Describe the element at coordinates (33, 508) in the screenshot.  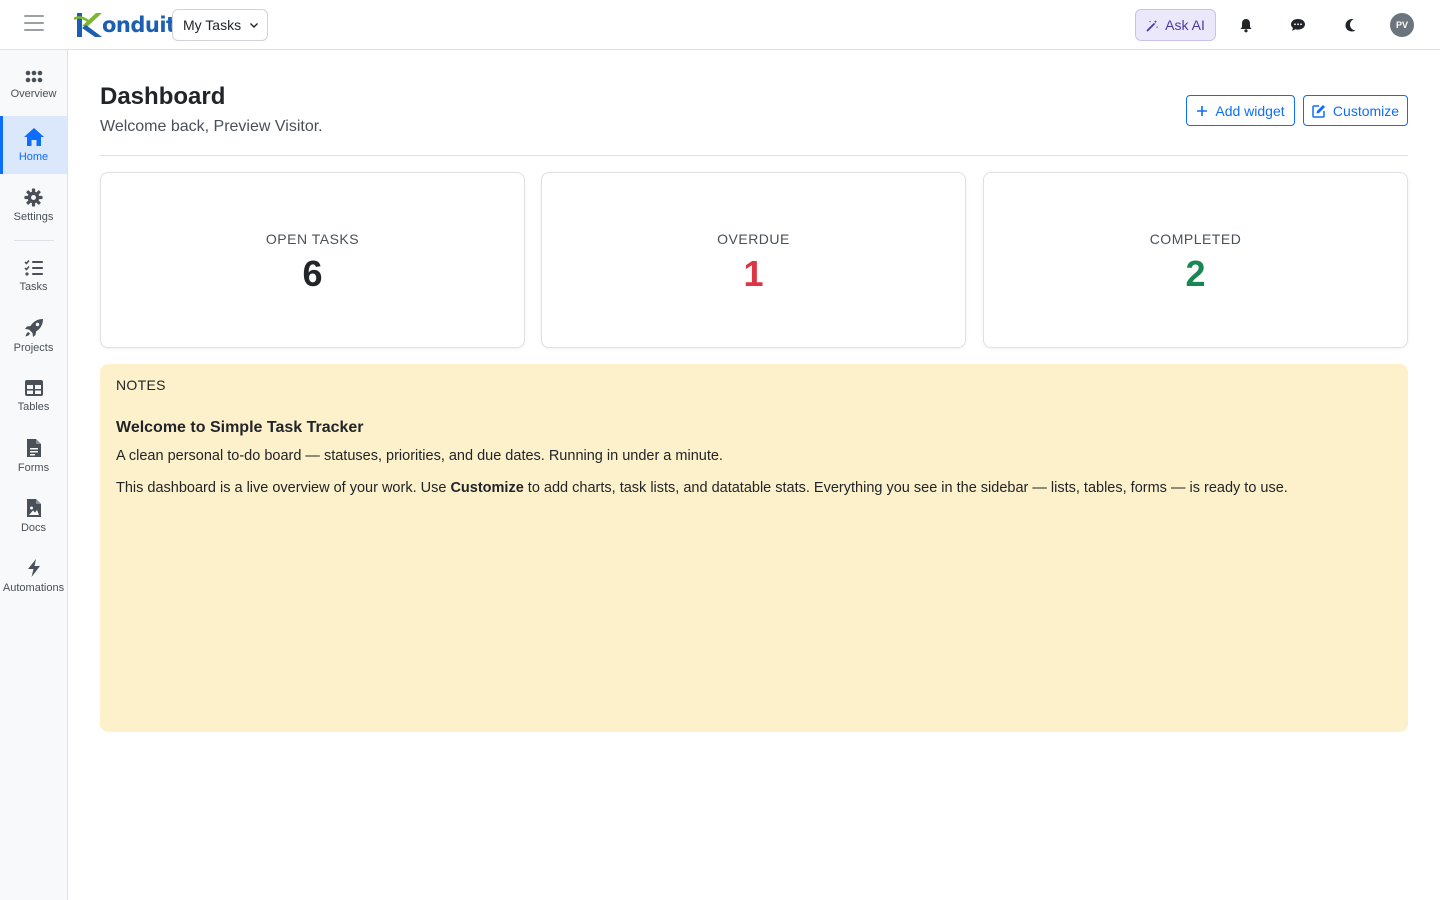
I see `docs-image-icon` at that location.